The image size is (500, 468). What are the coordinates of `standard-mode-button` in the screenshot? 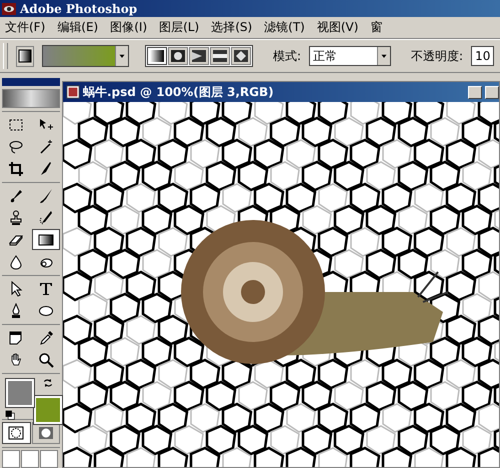 It's located at (16, 433).